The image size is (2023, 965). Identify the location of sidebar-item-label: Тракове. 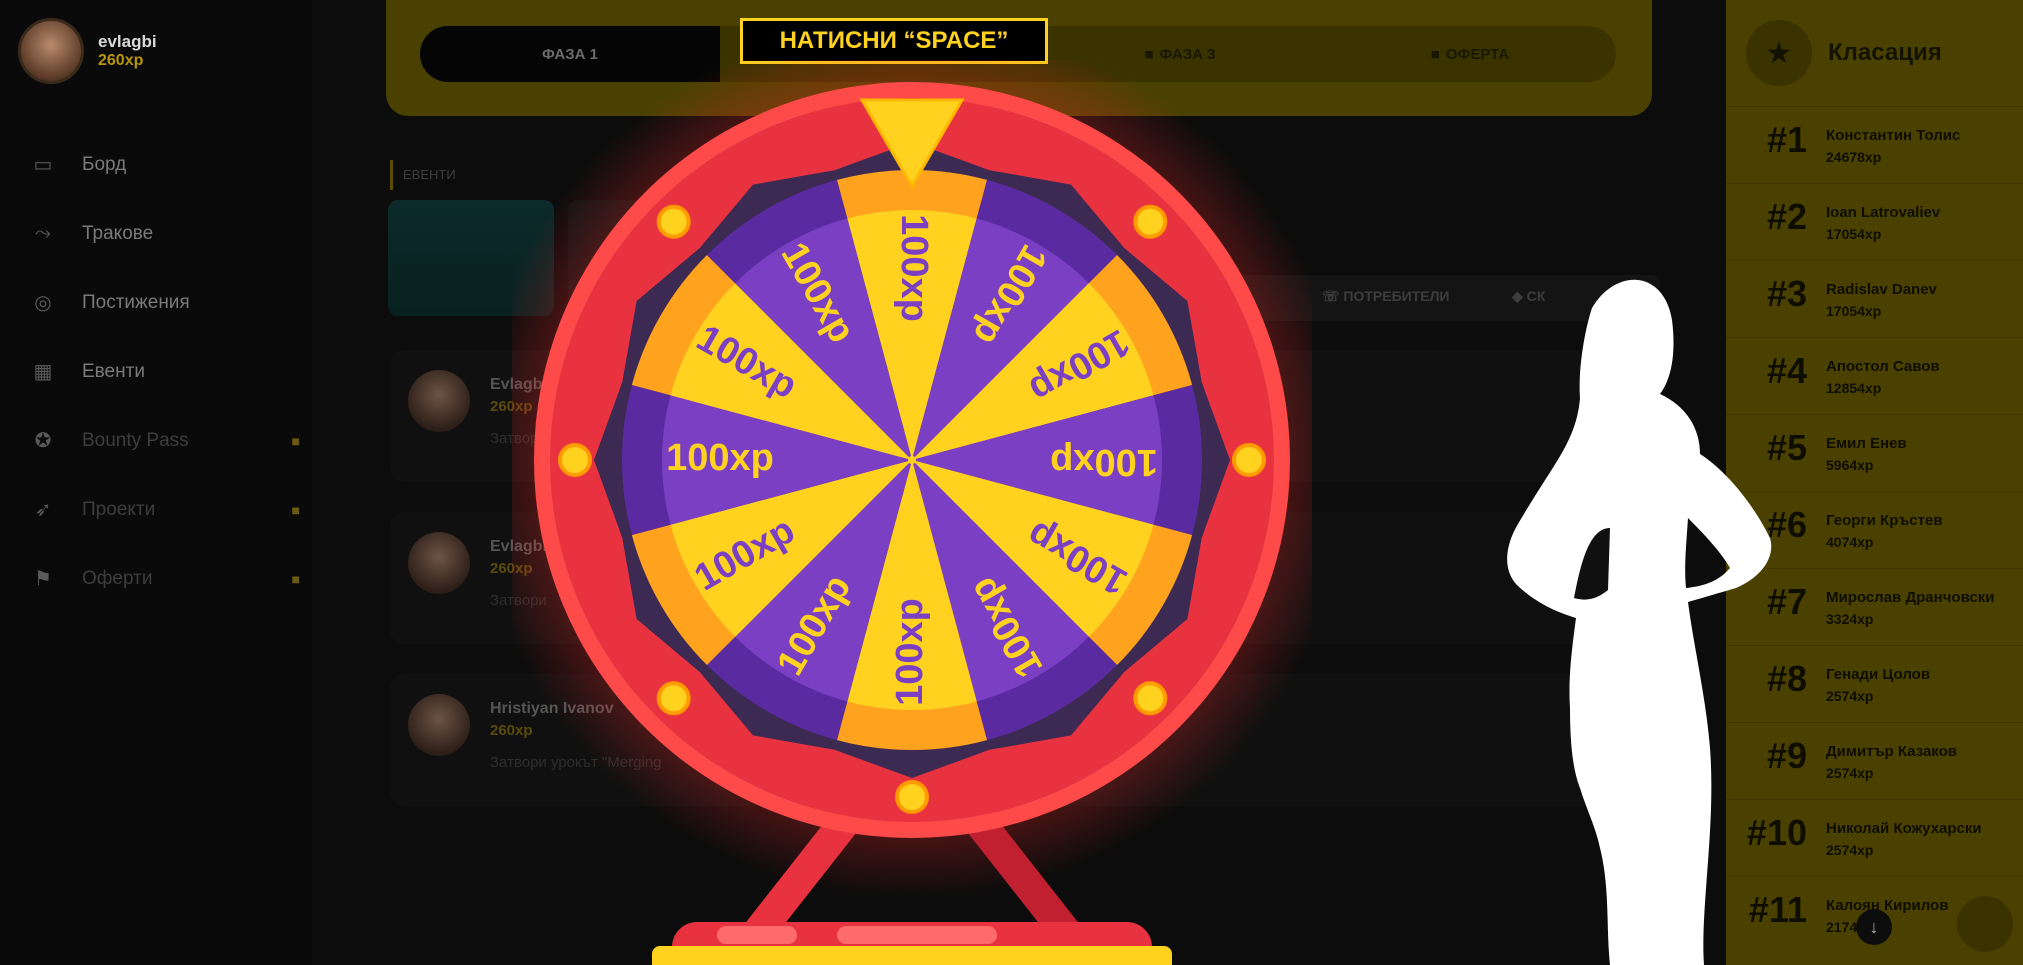
(118, 233).